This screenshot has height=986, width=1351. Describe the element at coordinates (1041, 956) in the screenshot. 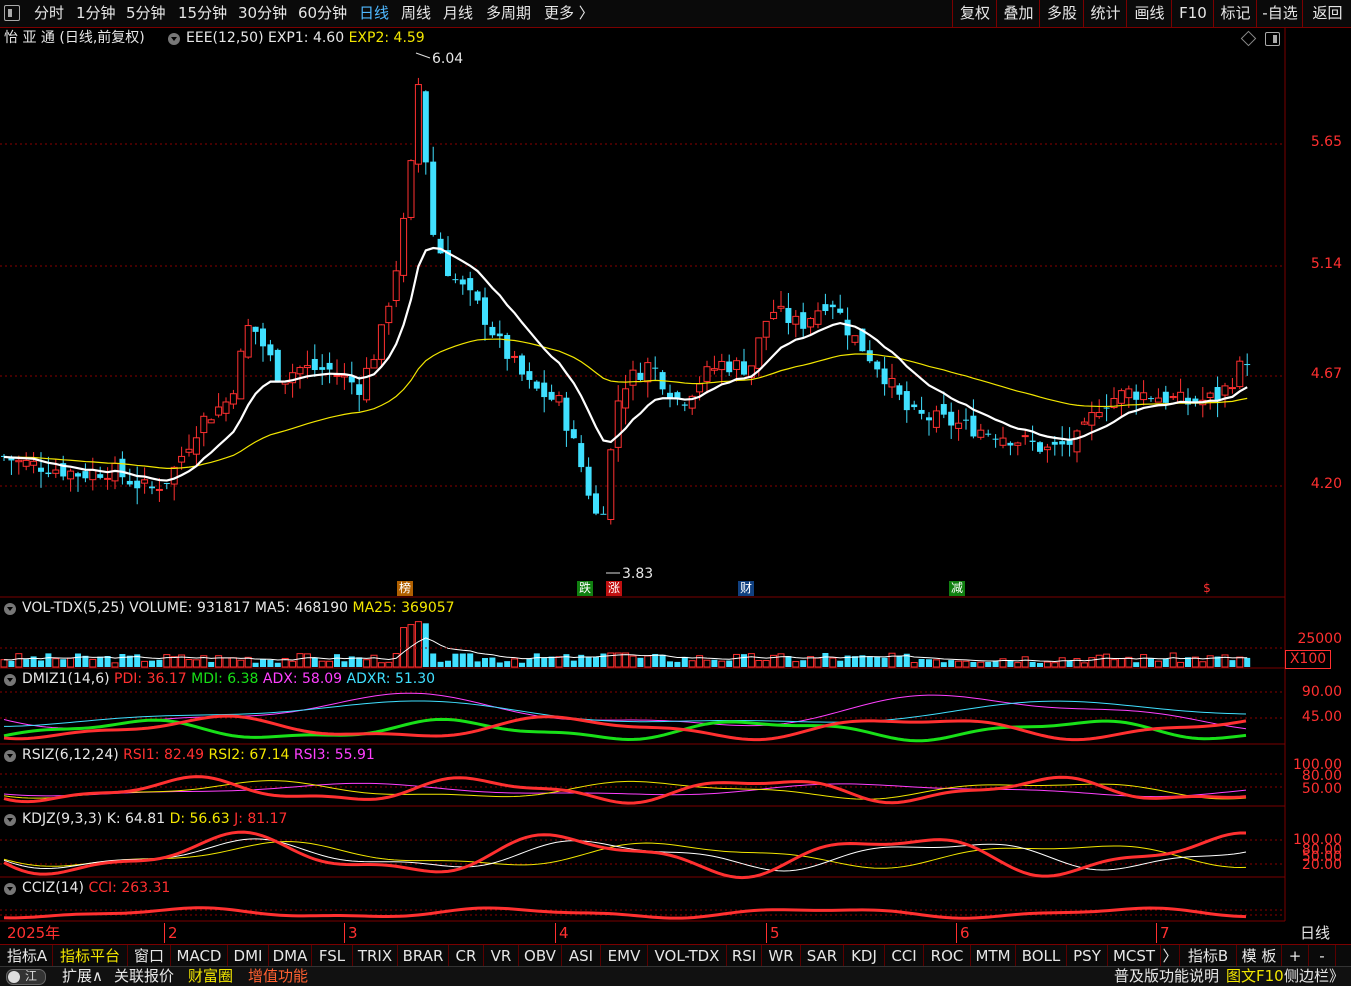

I see `indicator-tab: BOLL` at that location.